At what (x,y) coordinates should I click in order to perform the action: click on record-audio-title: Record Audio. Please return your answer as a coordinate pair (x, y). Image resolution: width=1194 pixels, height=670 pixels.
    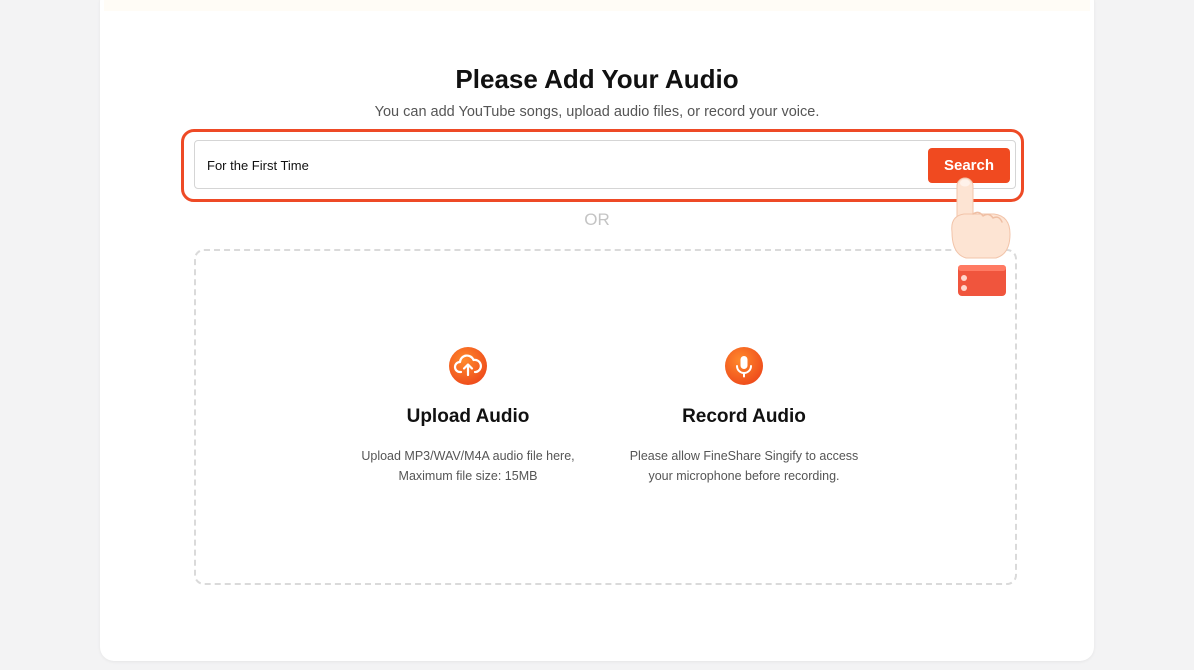
    Looking at the image, I should click on (744, 416).